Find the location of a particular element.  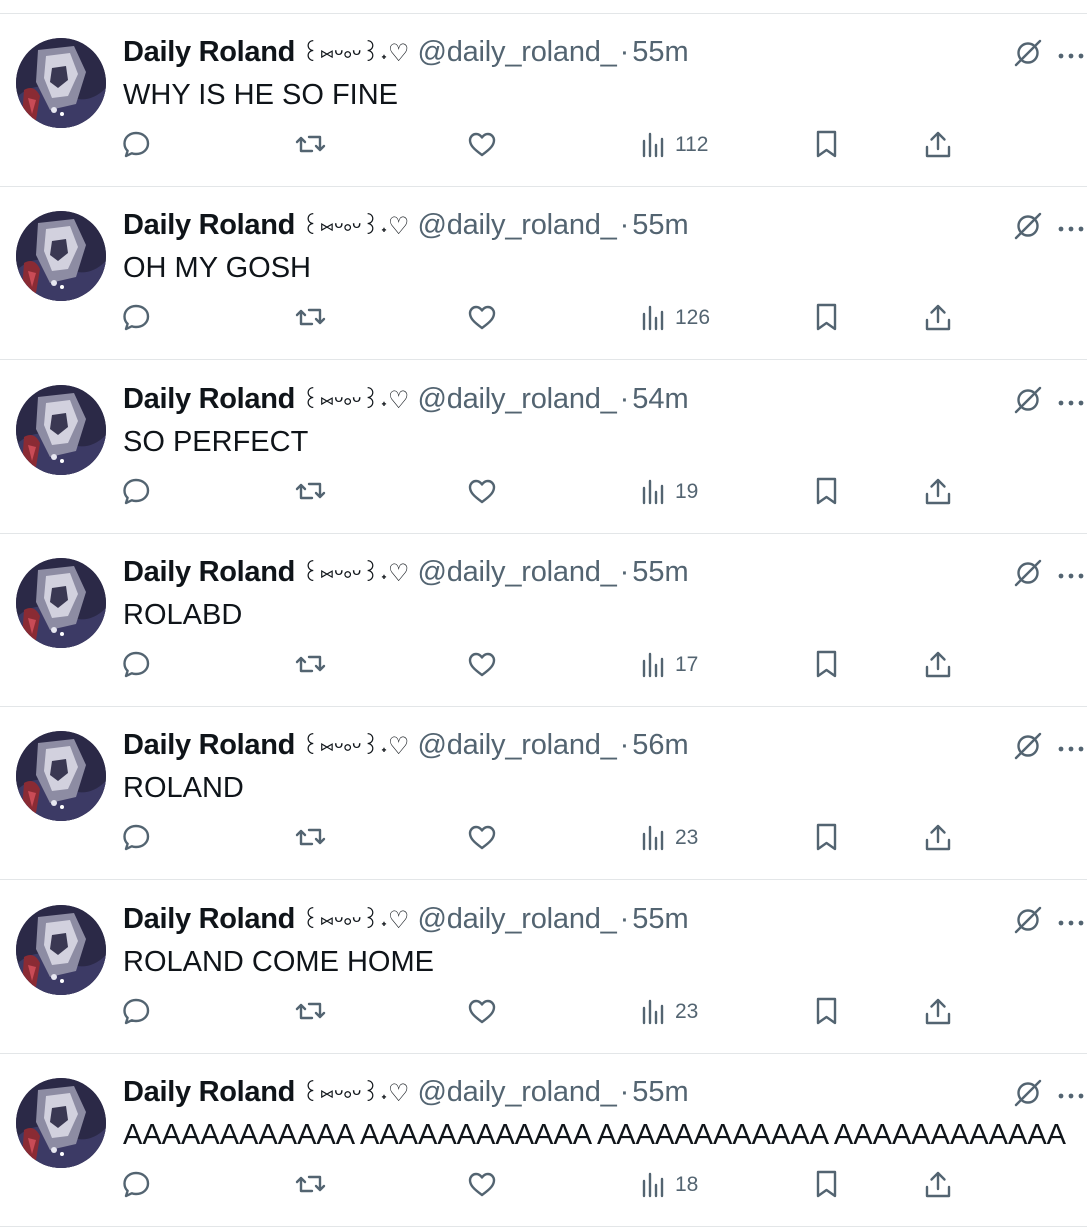

timestamp: 56m is located at coordinates (660, 745).